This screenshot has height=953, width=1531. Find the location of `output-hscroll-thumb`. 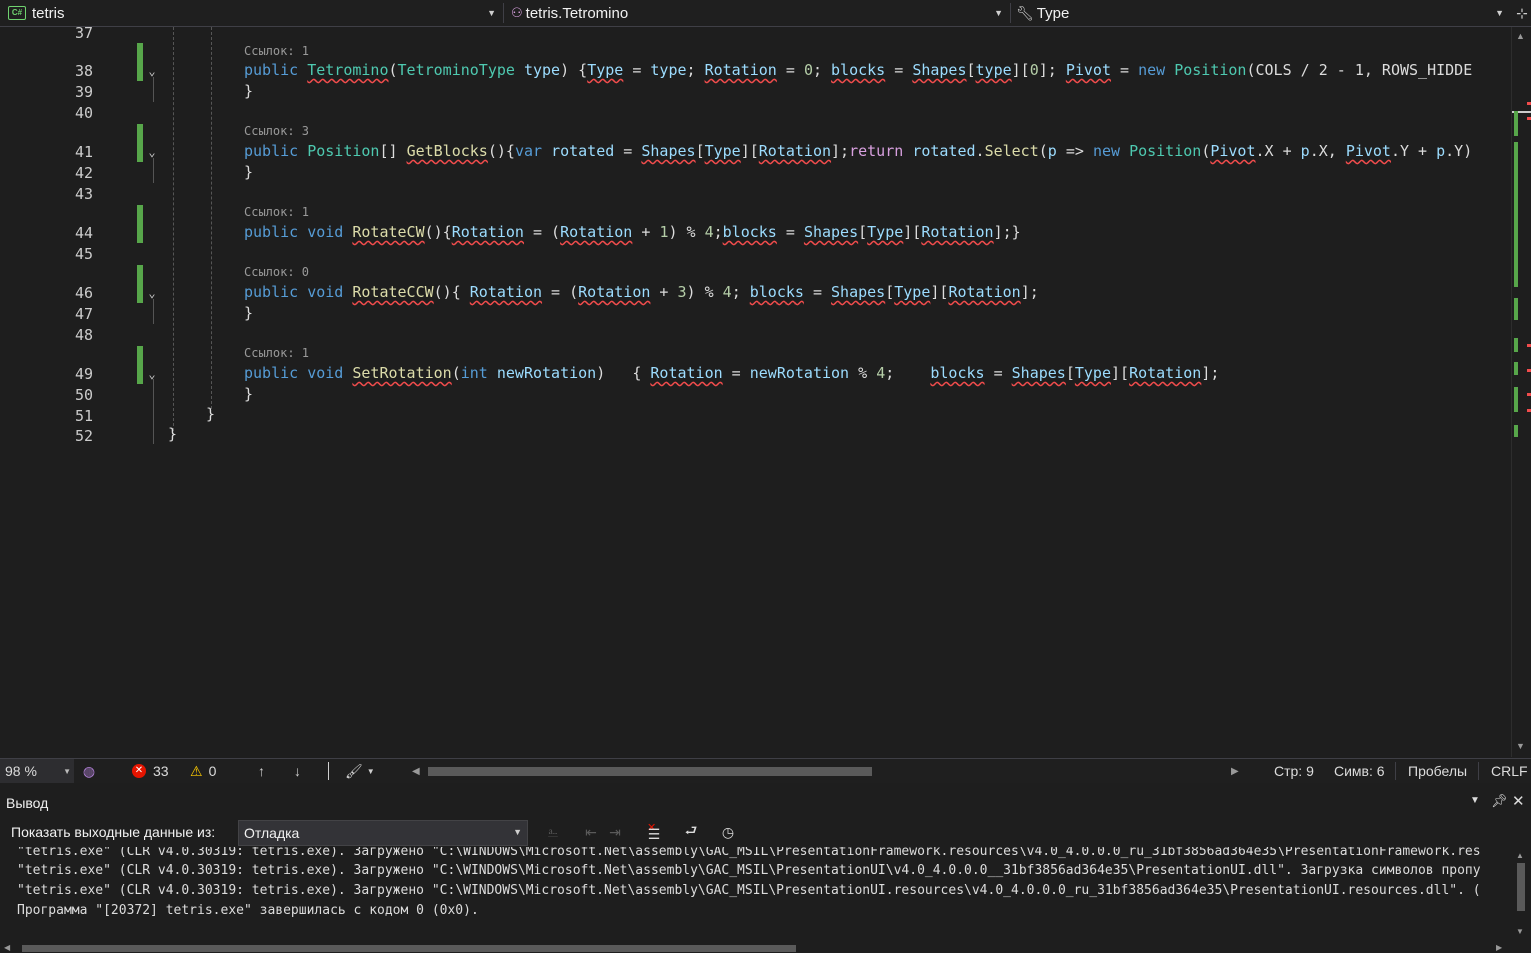

output-hscroll-thumb is located at coordinates (409, 948).